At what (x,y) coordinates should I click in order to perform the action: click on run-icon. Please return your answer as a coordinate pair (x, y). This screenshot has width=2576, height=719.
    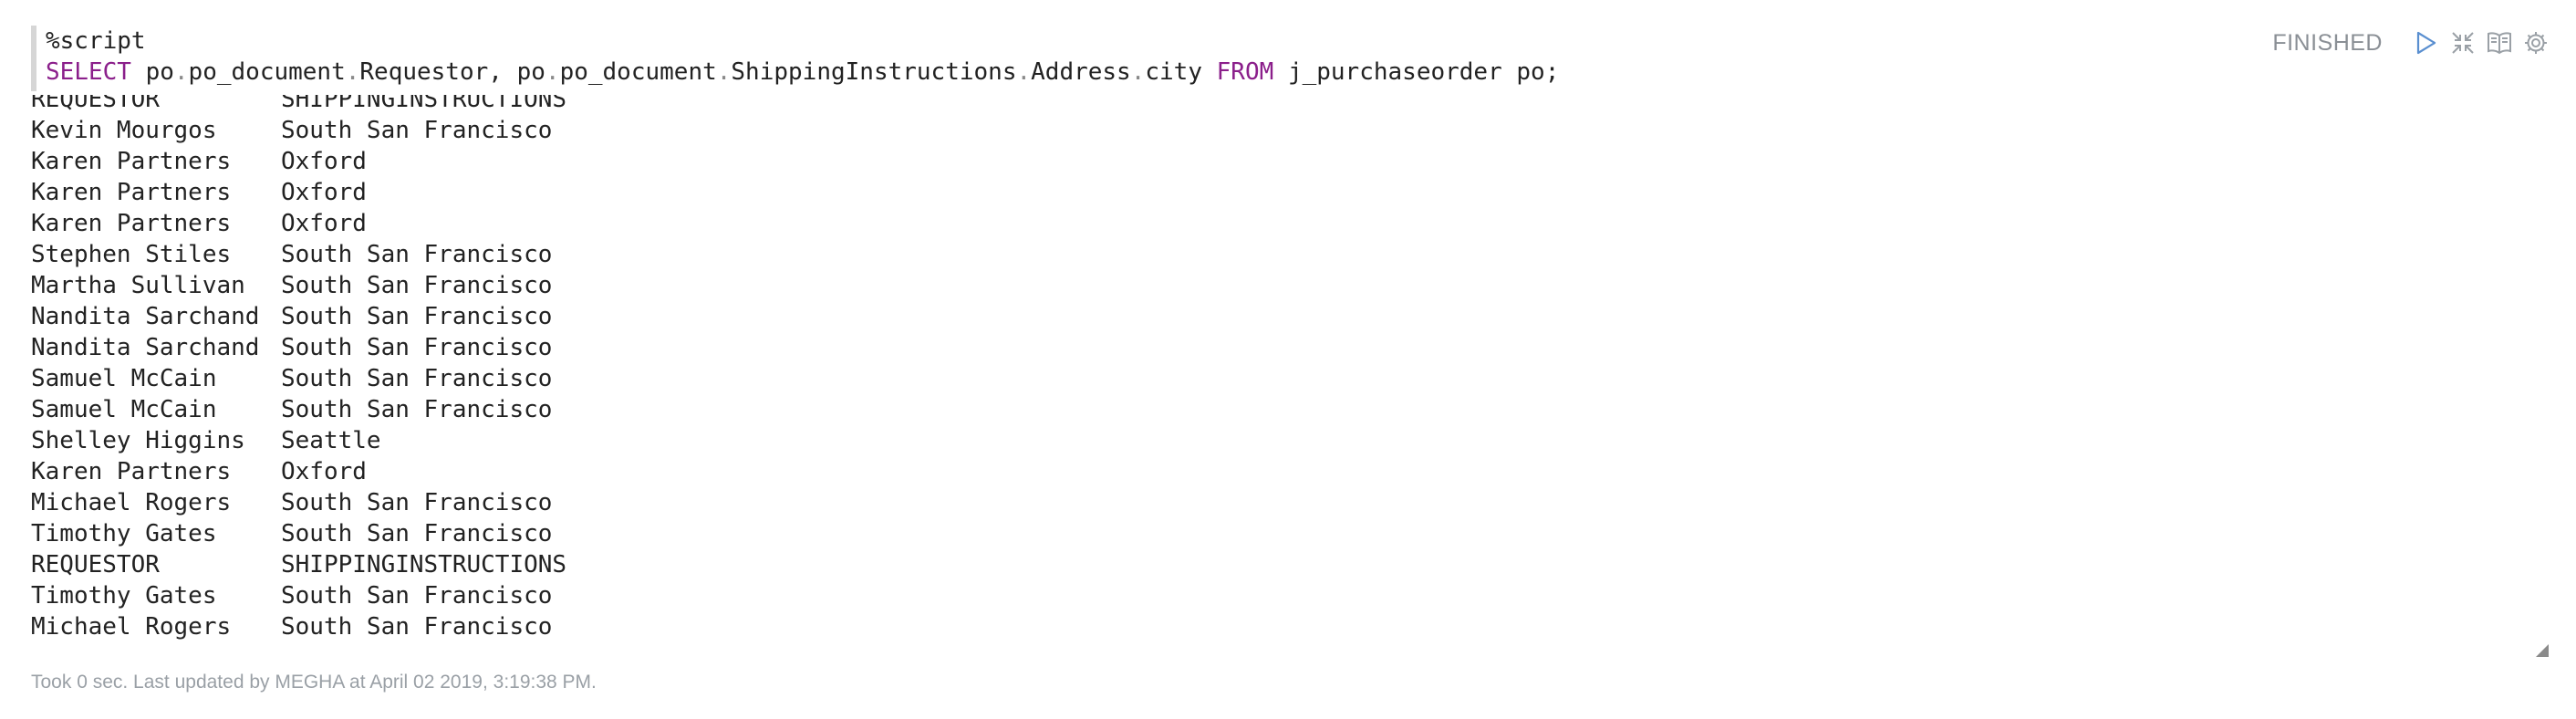
    Looking at the image, I should click on (2427, 43).